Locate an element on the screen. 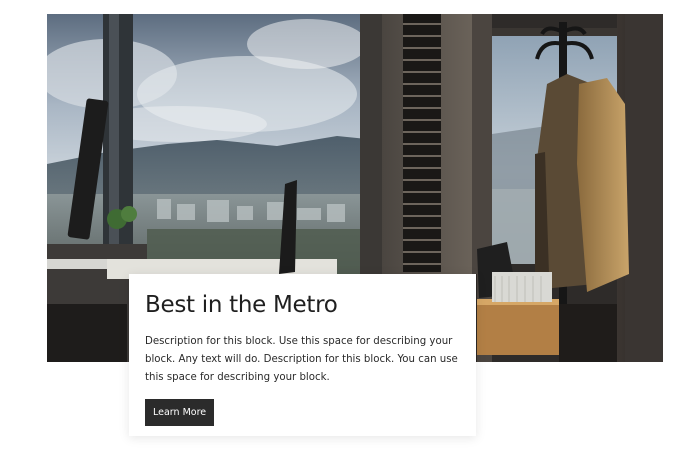 The image size is (700, 454). learn-more-button: Learn More is located at coordinates (180, 412).